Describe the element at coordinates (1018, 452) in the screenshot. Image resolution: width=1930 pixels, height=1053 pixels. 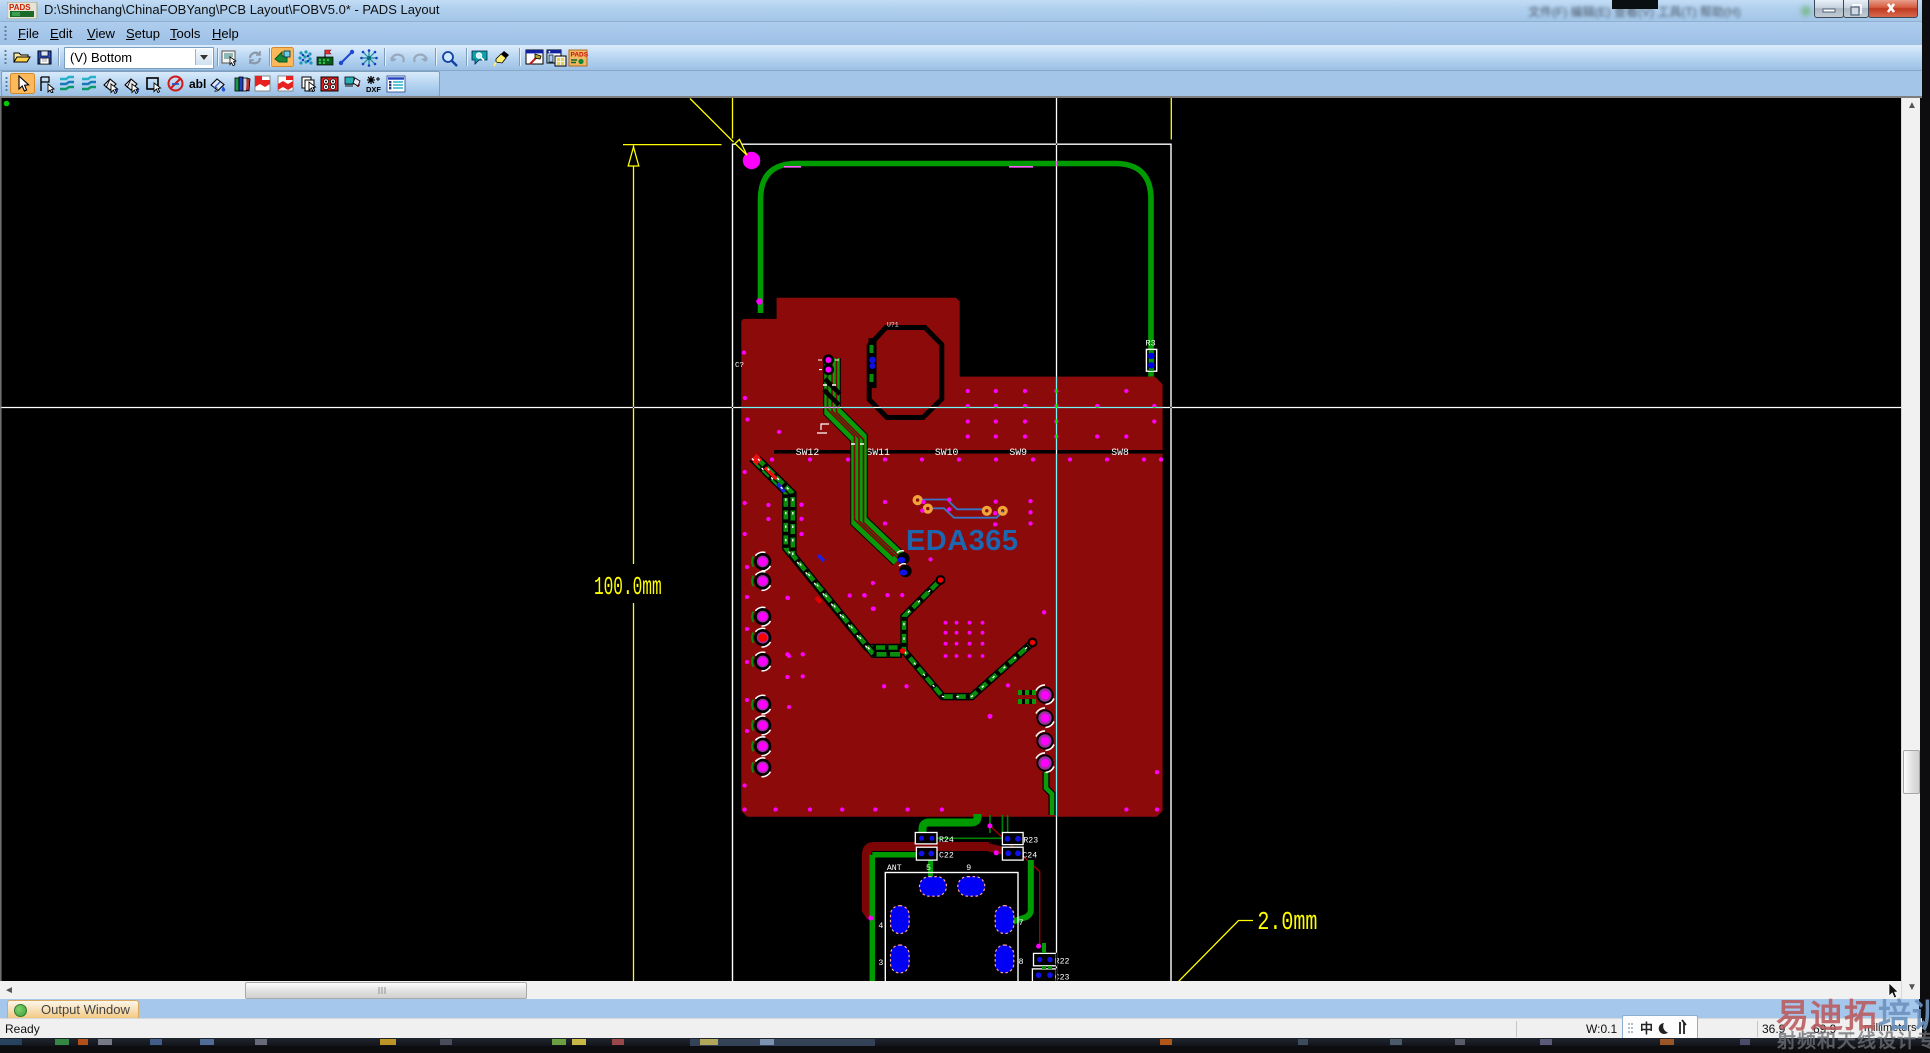
I see `svg-text: SW9` at that location.